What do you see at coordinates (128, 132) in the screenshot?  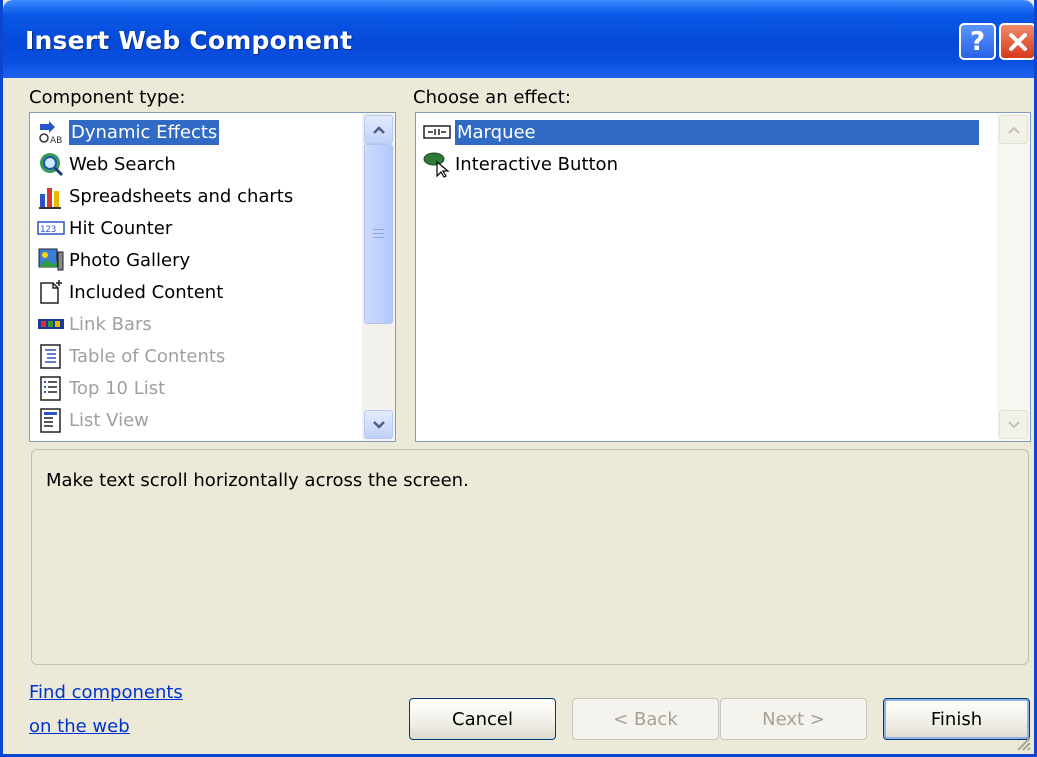 I see `list-item-dynamic-effects: AB Dynamic Effects` at bounding box center [128, 132].